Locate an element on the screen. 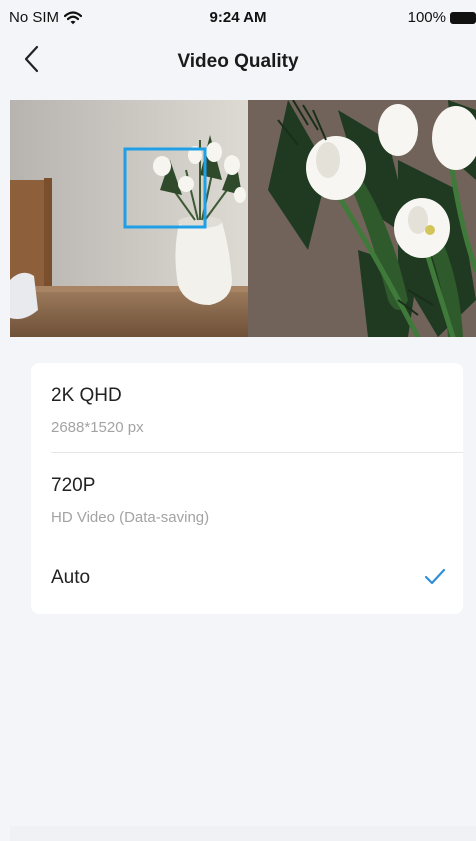 Image resolution: width=476 pixels, height=841 pixels. option-auto: Auto is located at coordinates (247, 584).